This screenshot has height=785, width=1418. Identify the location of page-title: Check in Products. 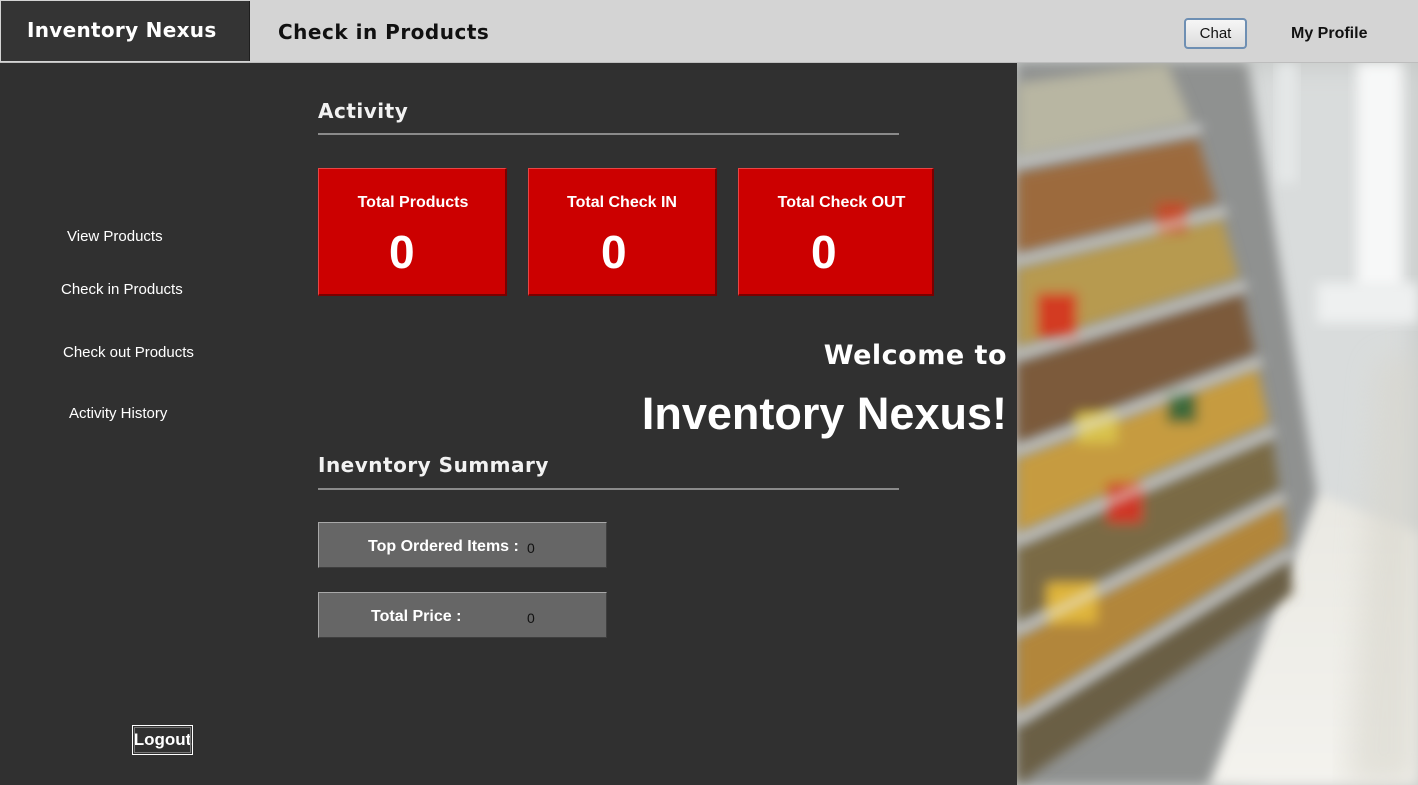
(384, 32).